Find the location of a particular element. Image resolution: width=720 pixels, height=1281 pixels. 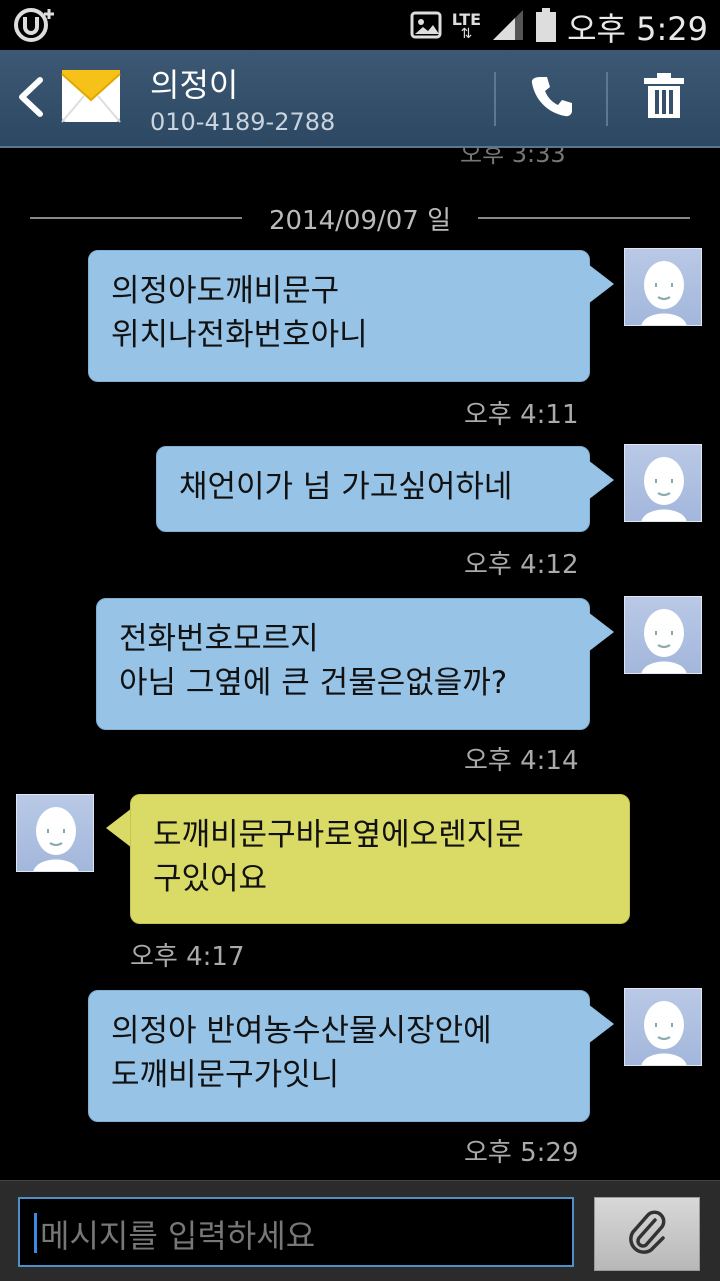

sent-message-bubble: 의정아 반여농수산물시장안에 도깨비문구가잇니 is located at coordinates (339, 1056).